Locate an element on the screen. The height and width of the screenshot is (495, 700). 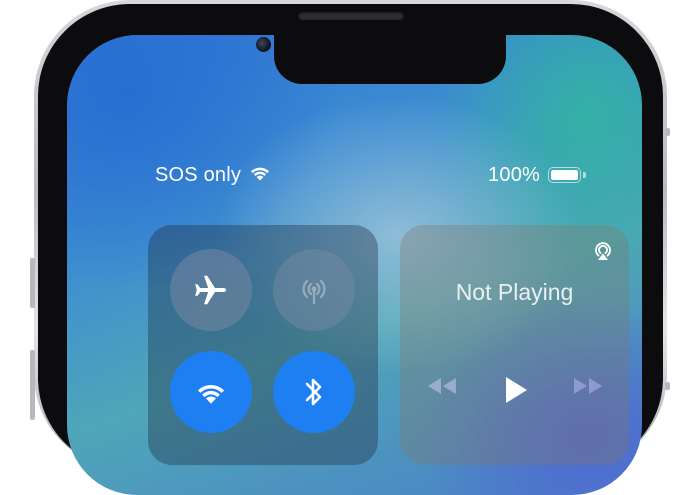
battery-percentage: 100% is located at coordinates (514, 175).